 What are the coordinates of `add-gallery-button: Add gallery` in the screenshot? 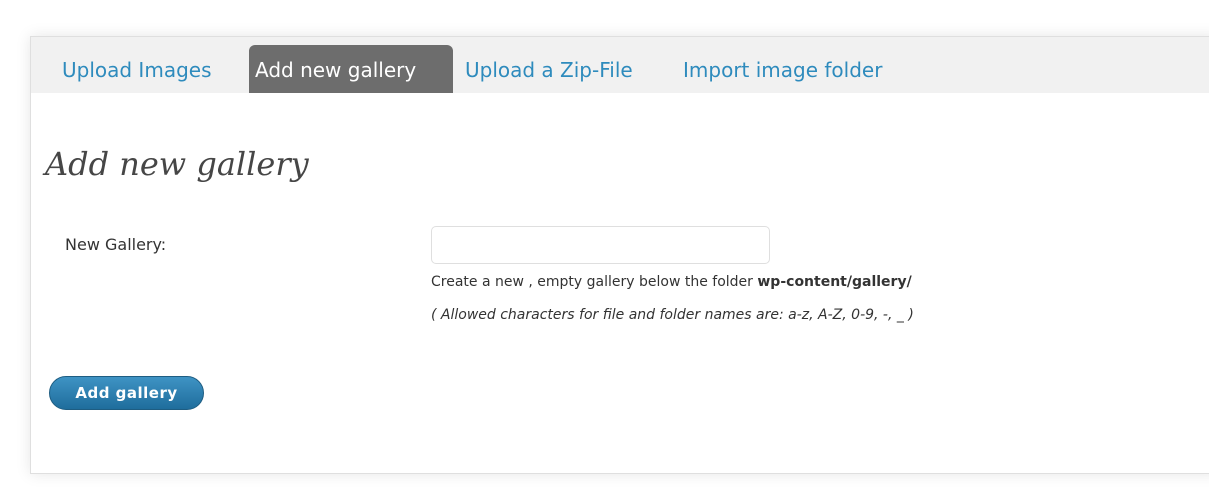 It's located at (126, 393).